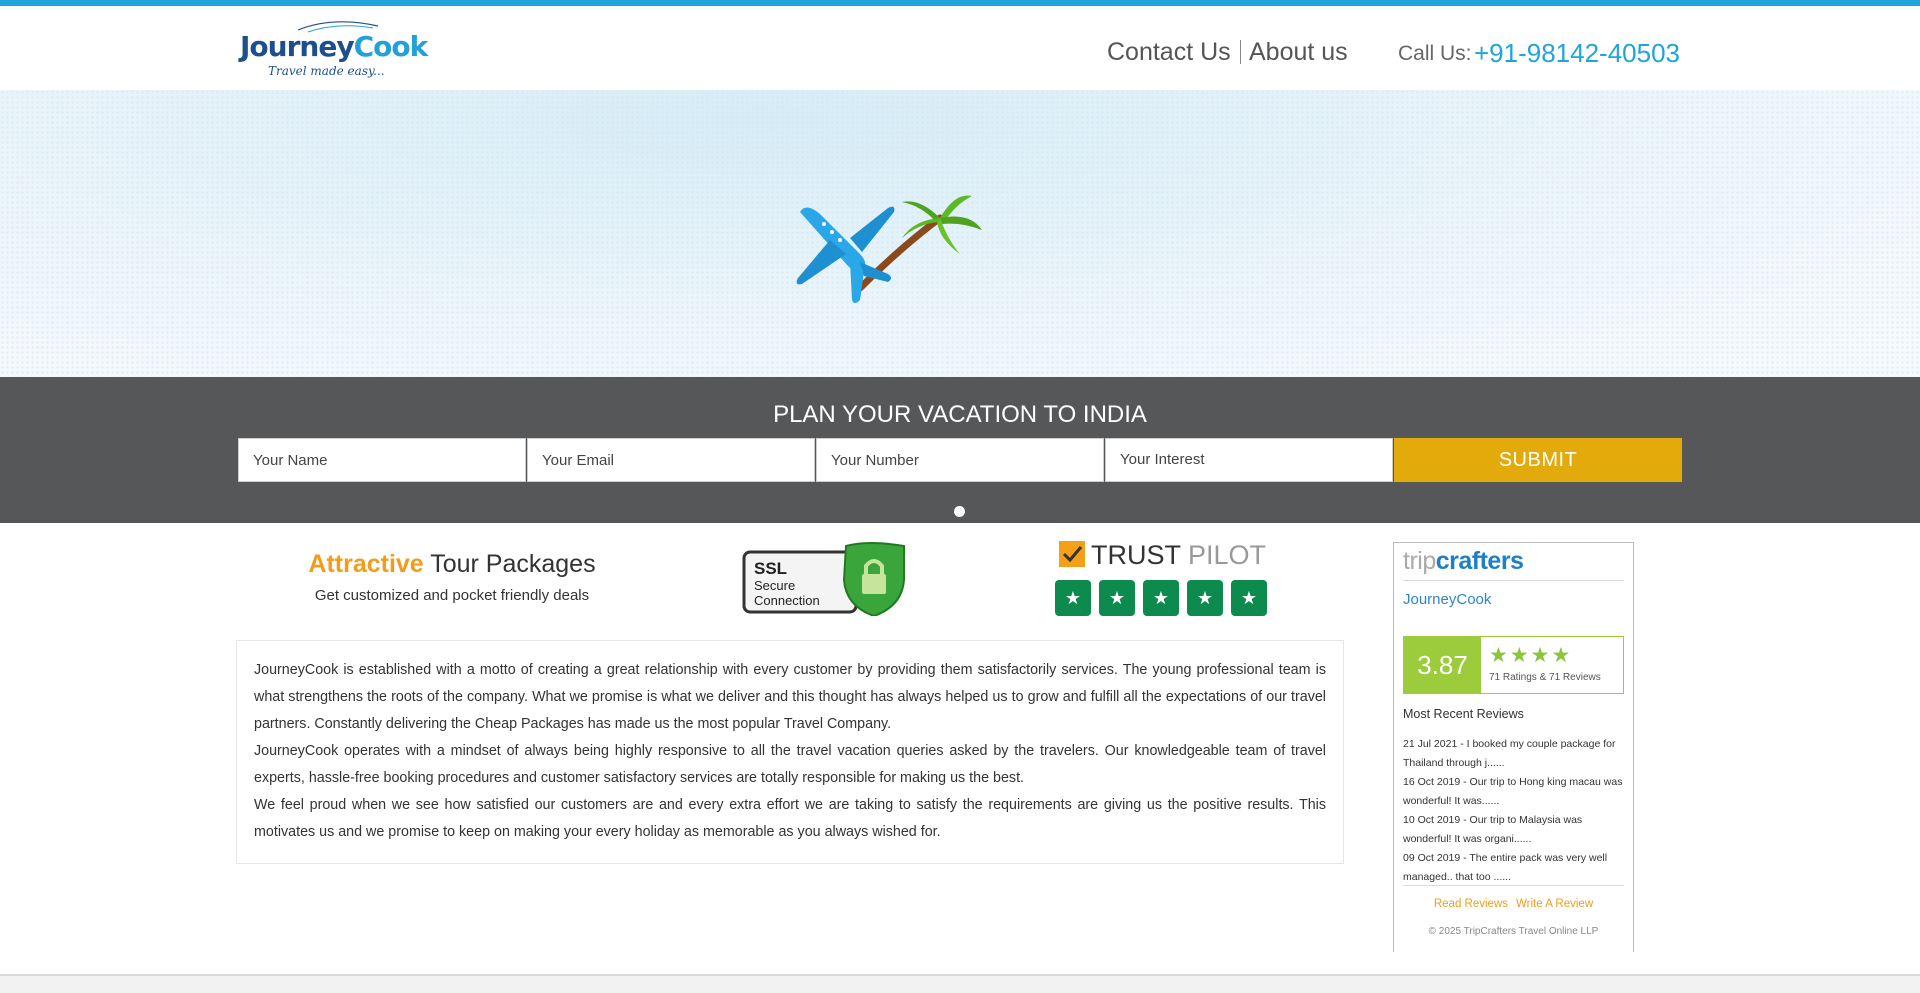 The height and width of the screenshot is (993, 1920). I want to click on logo-journey: Journey, so click(297, 46).